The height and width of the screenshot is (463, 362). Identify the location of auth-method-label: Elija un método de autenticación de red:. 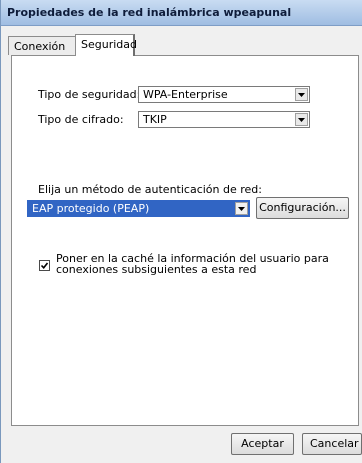
(150, 189).